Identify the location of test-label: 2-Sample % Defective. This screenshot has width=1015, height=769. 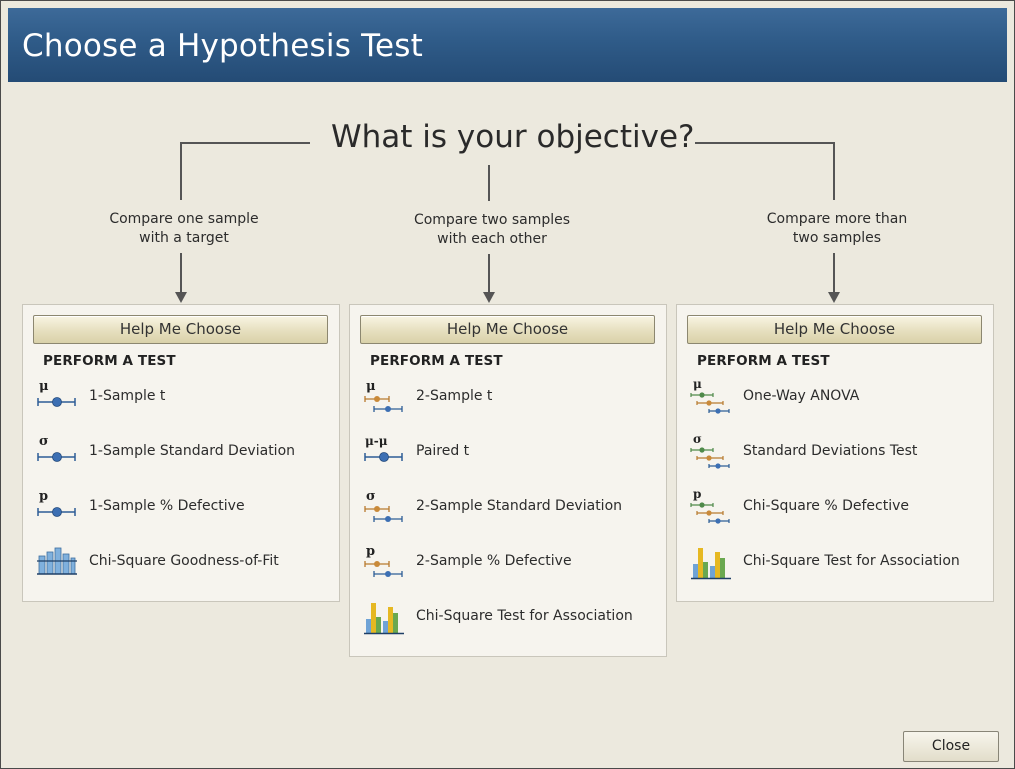
(494, 561).